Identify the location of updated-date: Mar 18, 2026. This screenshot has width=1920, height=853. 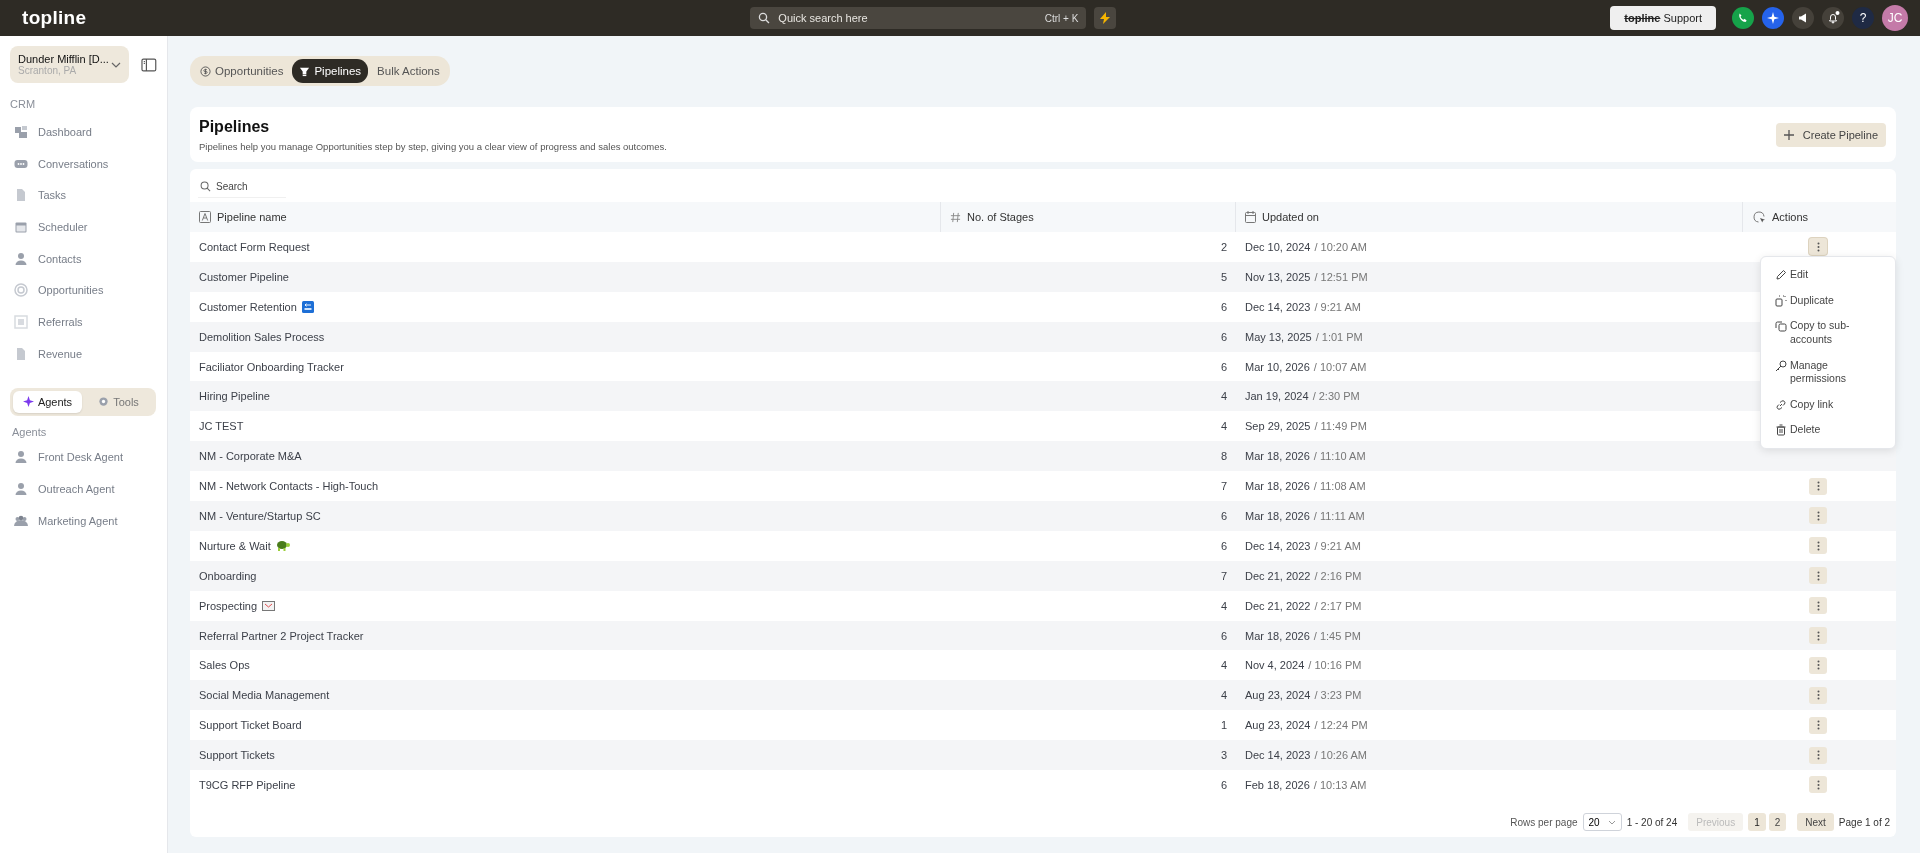
(1277, 456).